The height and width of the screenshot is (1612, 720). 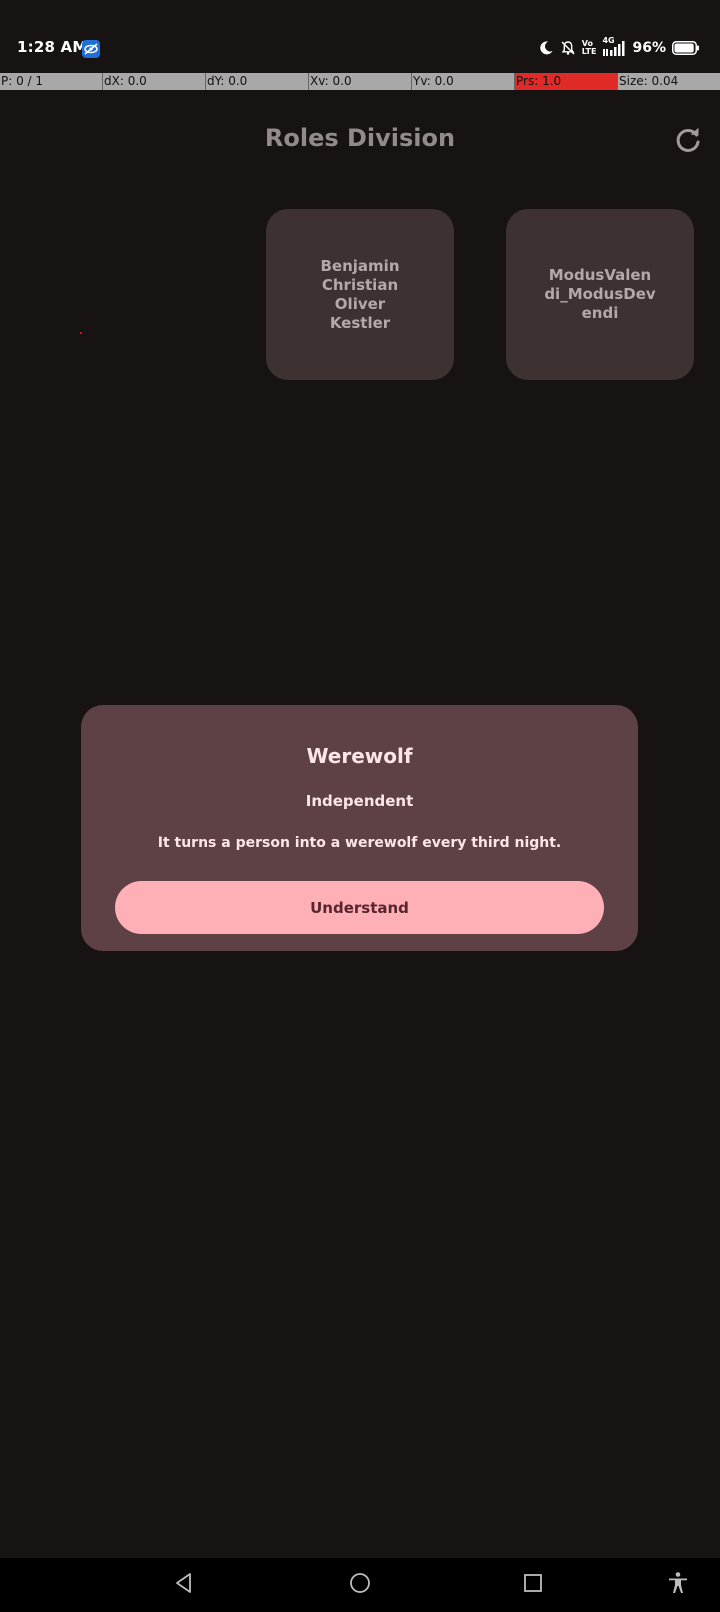 I want to click on navigation-bar, so click(x=360, y=1585).